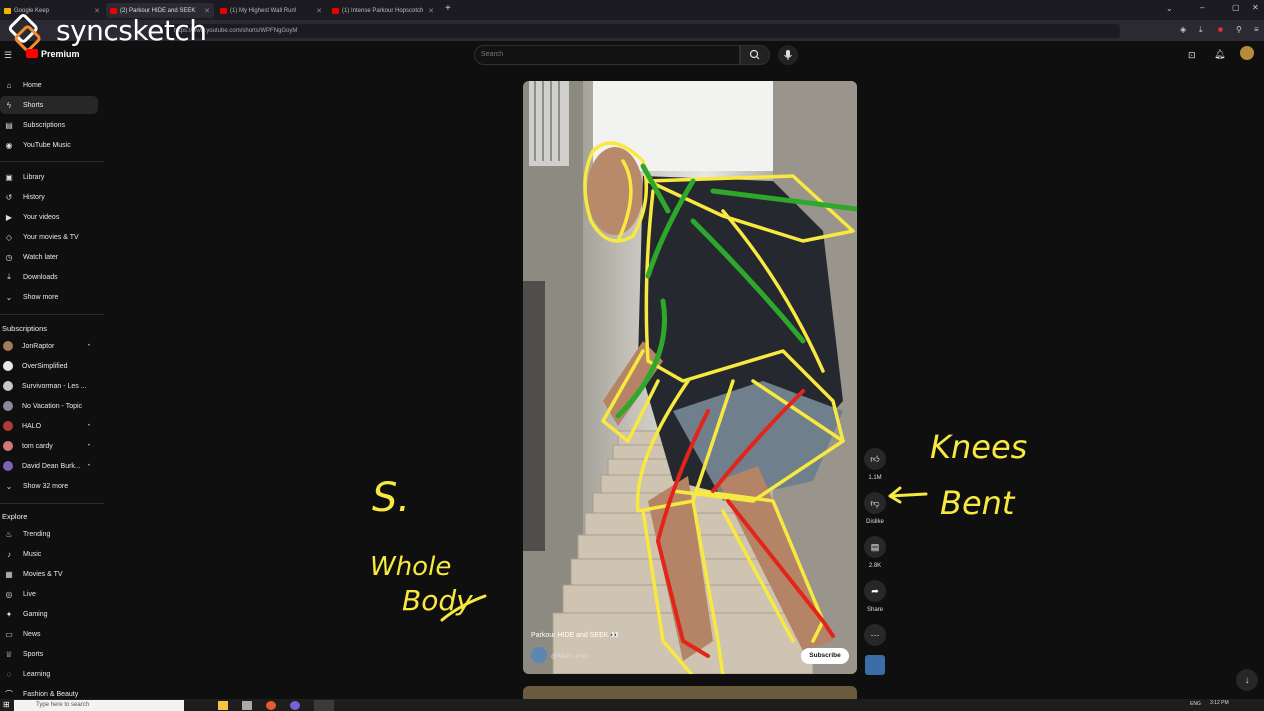 The width and height of the screenshot is (1264, 711). Describe the element at coordinates (1202, 7) in the screenshot. I see `minimize-icon: –` at that location.